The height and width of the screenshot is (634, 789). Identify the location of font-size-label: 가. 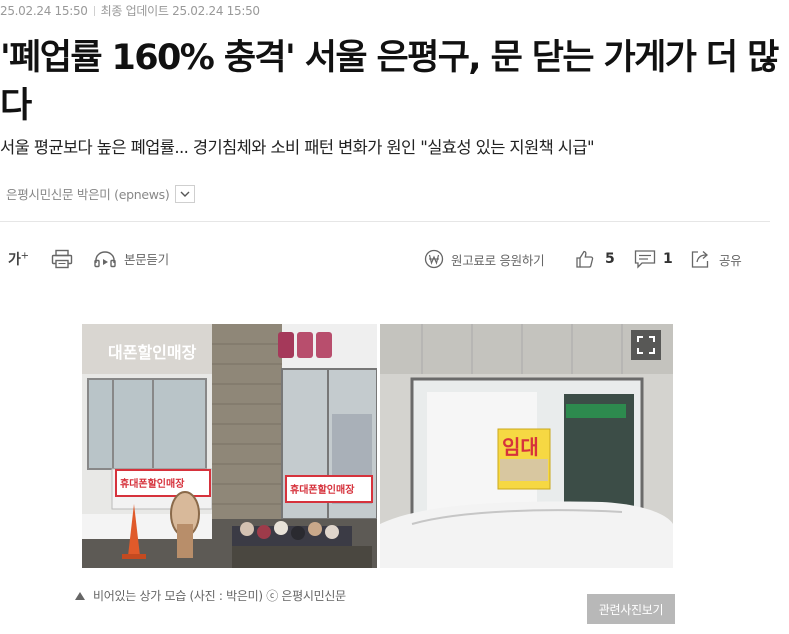
(14, 260).